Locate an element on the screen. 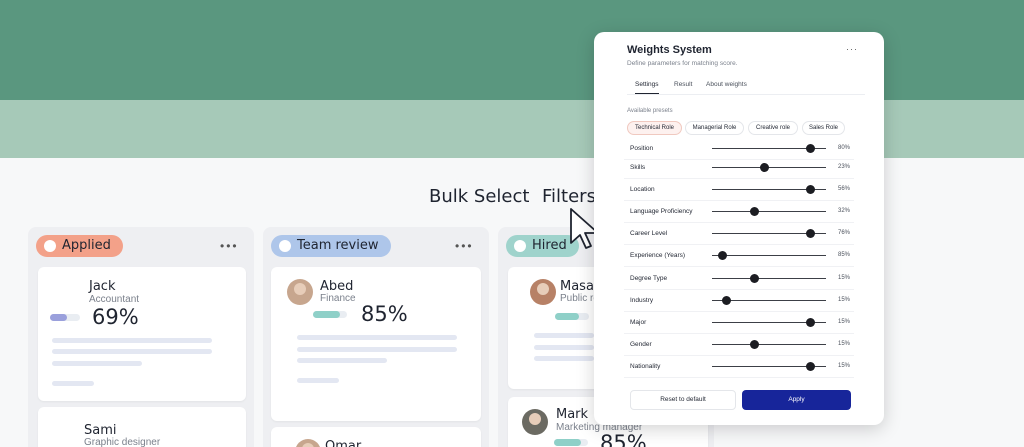 The width and height of the screenshot is (1024, 447). preset-managerial-role: Managerial Role is located at coordinates (714, 128).